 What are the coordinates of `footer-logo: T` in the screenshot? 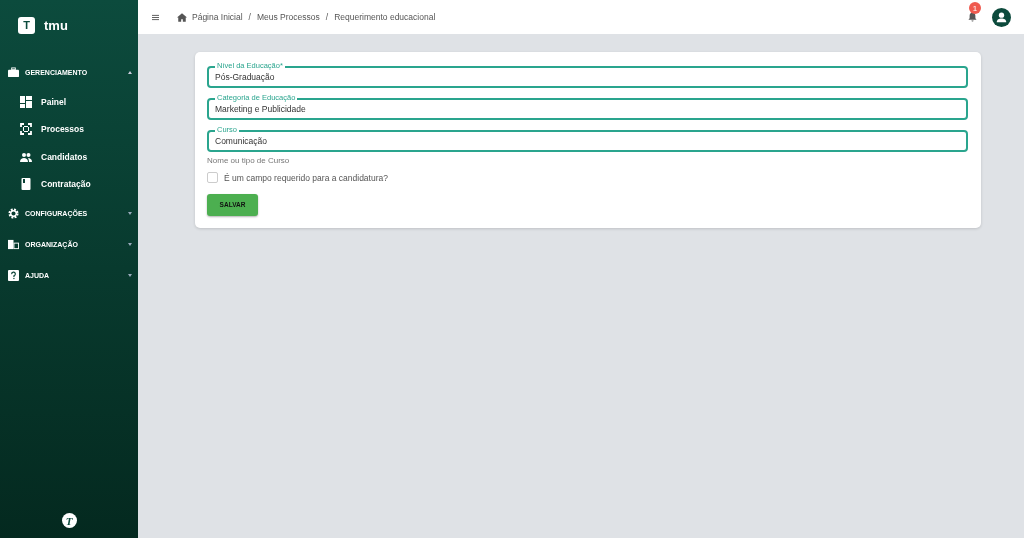 It's located at (69, 520).